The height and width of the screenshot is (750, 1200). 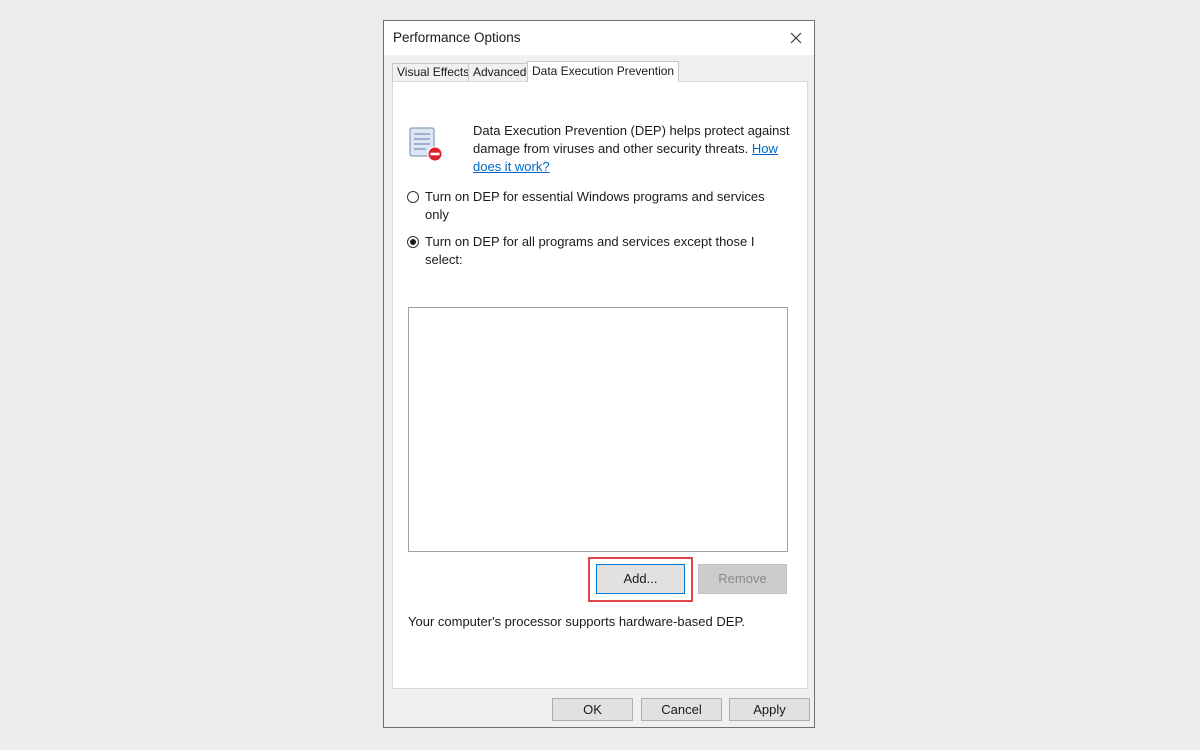 What do you see at coordinates (457, 37) in the screenshot?
I see `window-title: Performance Options` at bounding box center [457, 37].